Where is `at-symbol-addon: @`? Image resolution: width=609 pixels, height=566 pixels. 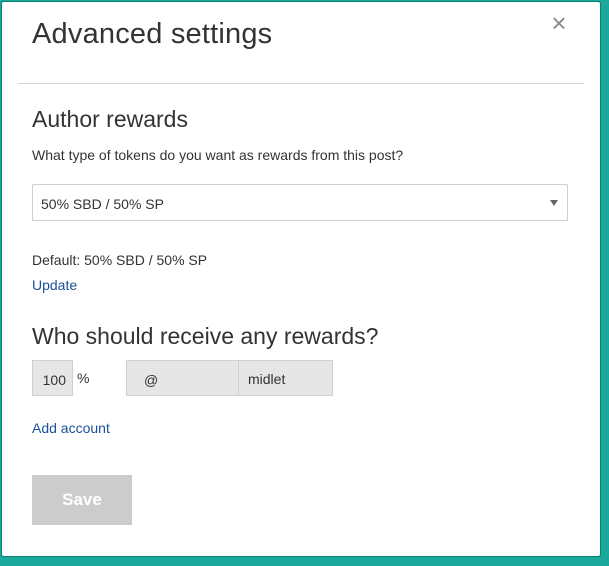
at-symbol-addon: @ is located at coordinates (182, 378).